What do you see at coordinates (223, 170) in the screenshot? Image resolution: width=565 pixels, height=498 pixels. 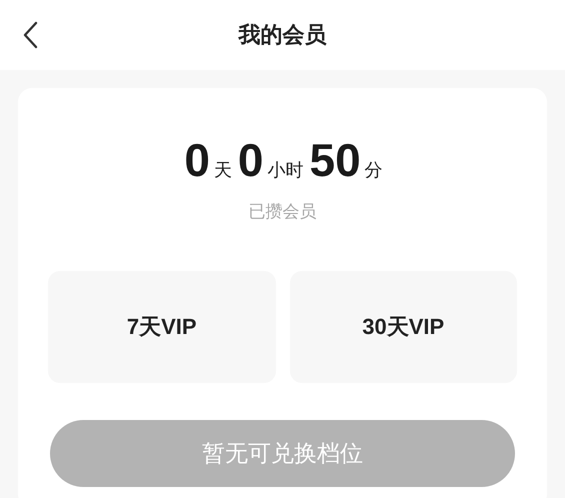 I see `time-unit: 天` at bounding box center [223, 170].